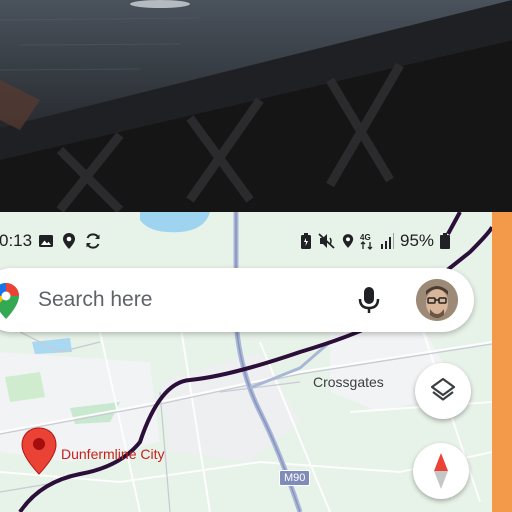 This screenshot has height=512, width=512. What do you see at coordinates (445, 241) in the screenshot?
I see `battery-icon` at bounding box center [445, 241].